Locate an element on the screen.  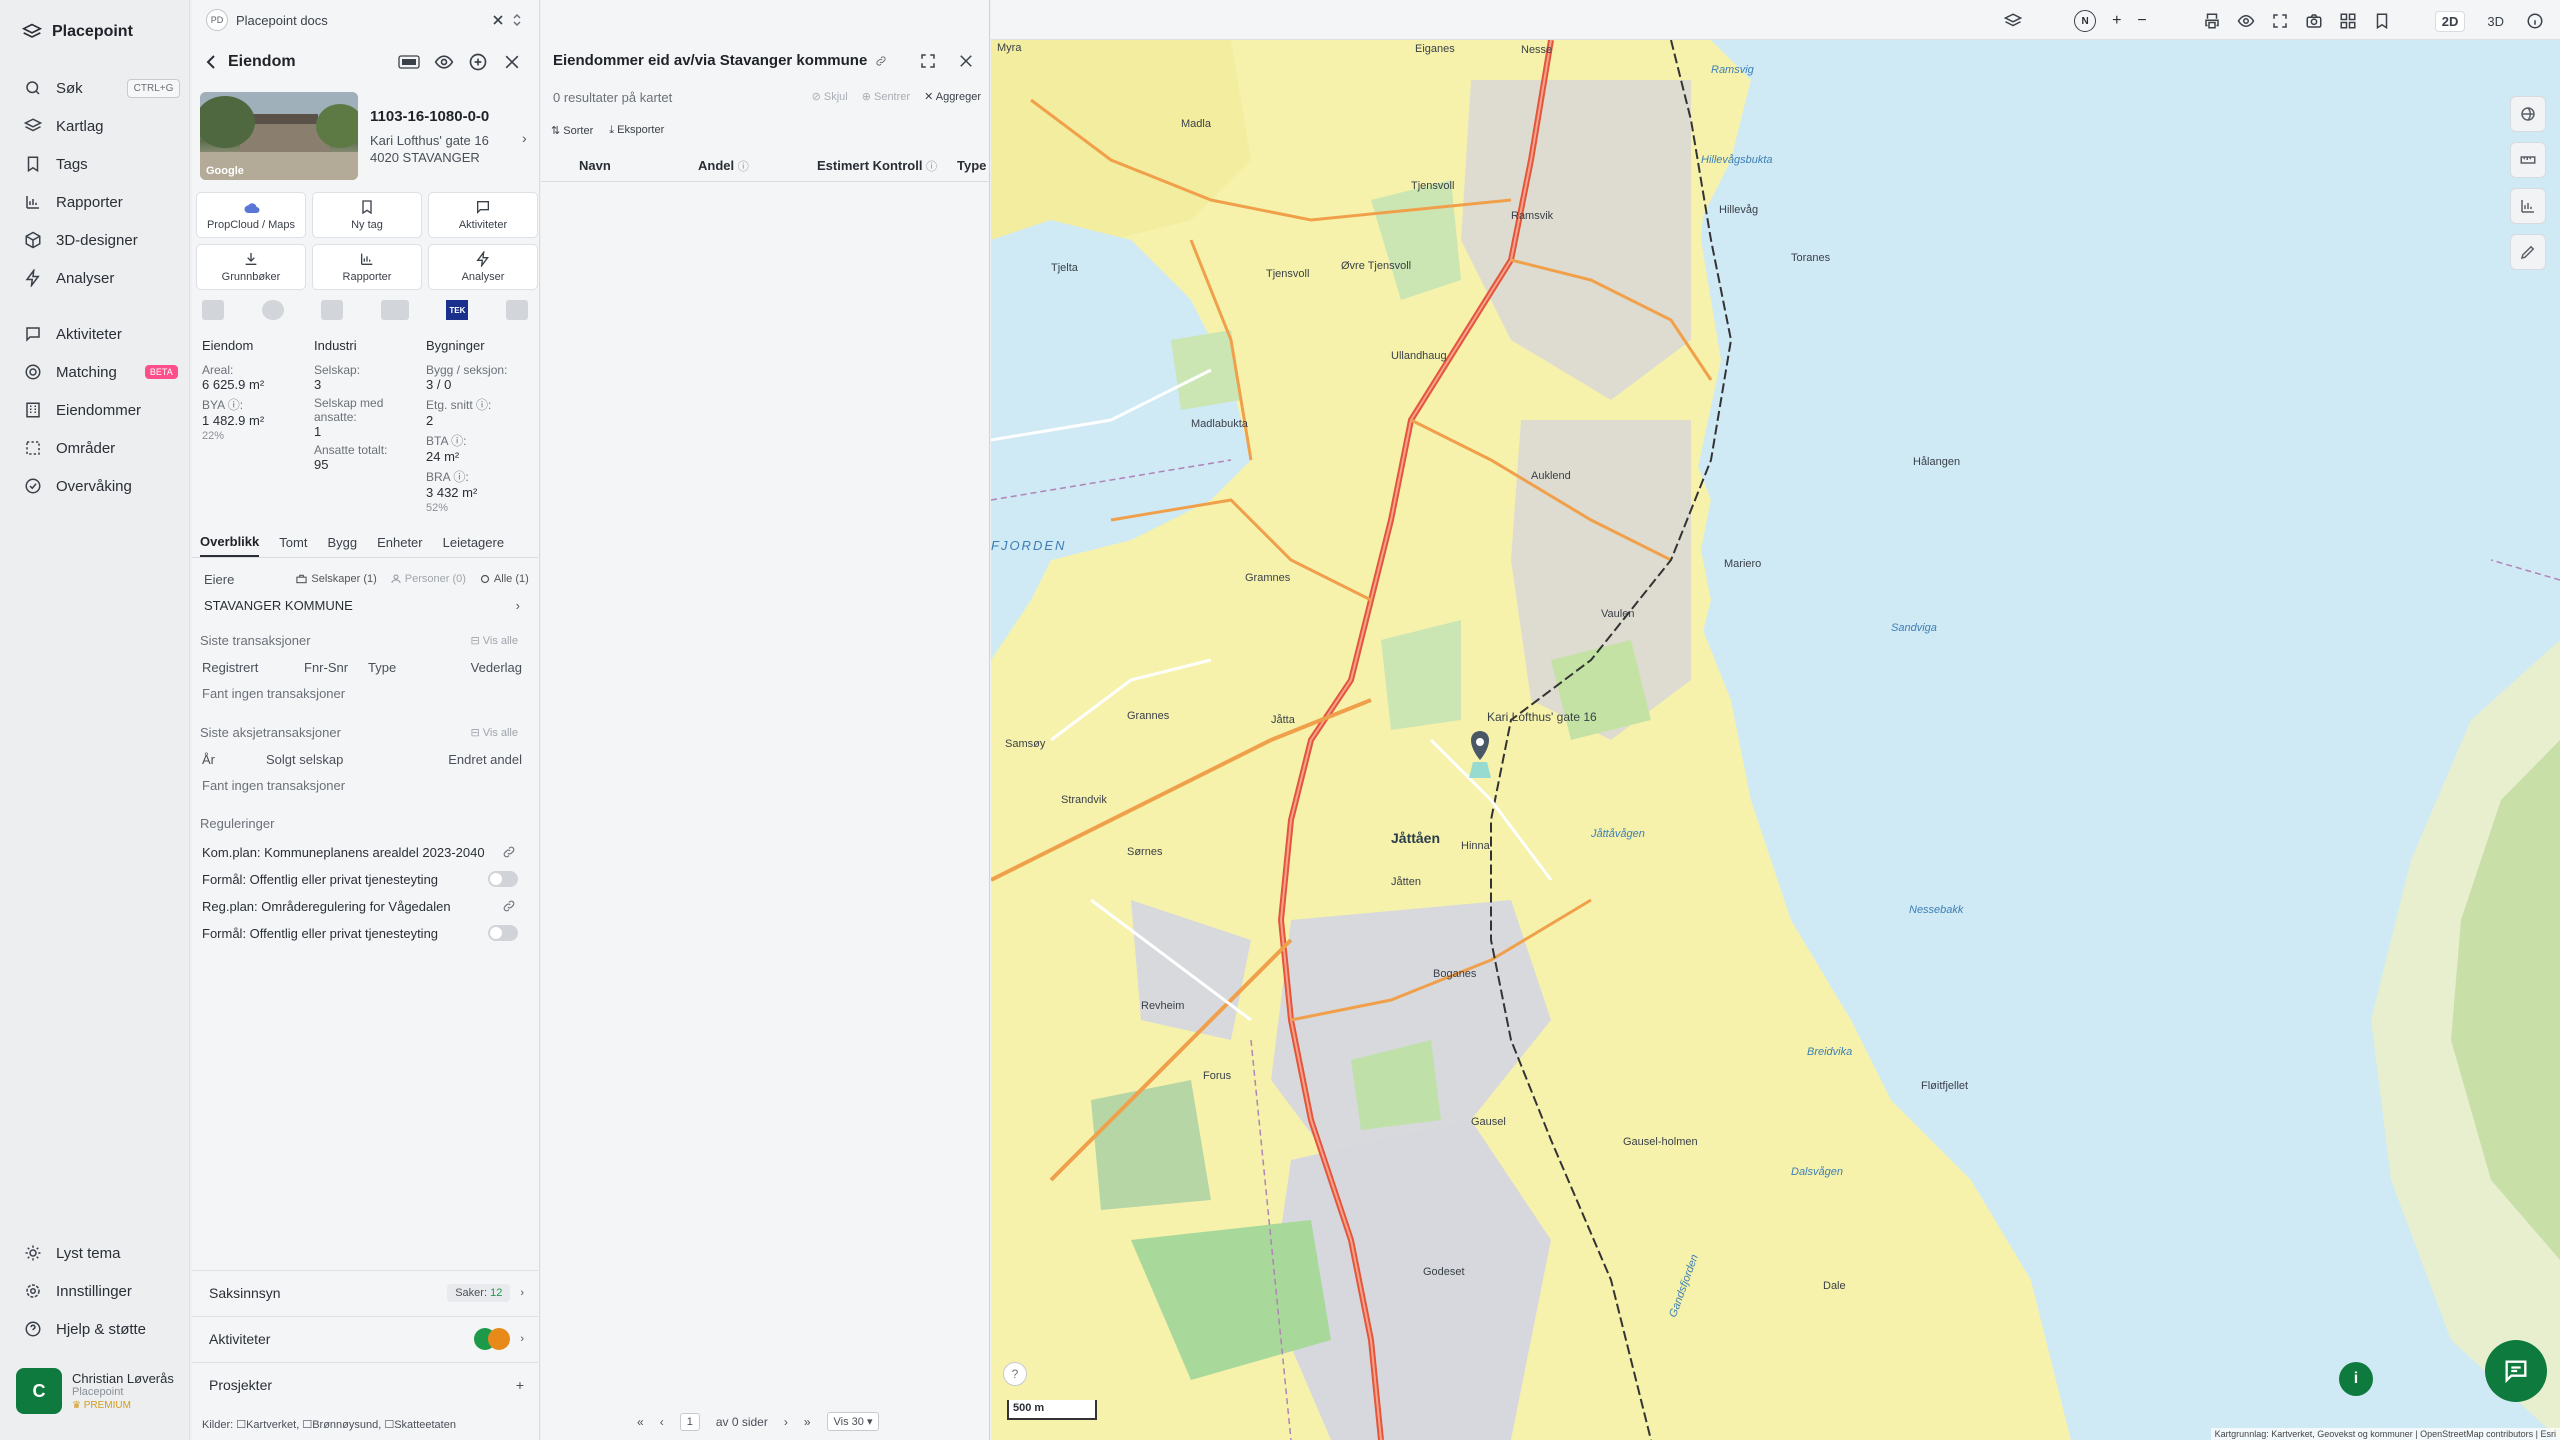
center-button: ⊕ Sentrer is located at coordinates (886, 96).